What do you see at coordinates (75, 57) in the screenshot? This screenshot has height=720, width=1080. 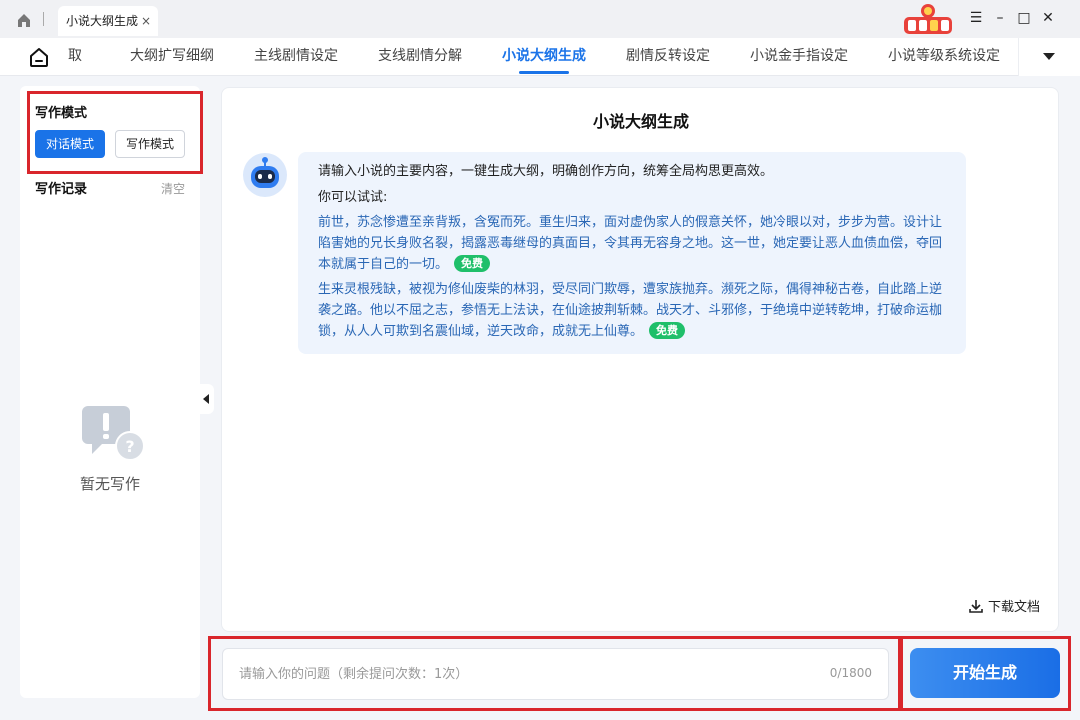 I see `nav-item-partial: 取` at bounding box center [75, 57].